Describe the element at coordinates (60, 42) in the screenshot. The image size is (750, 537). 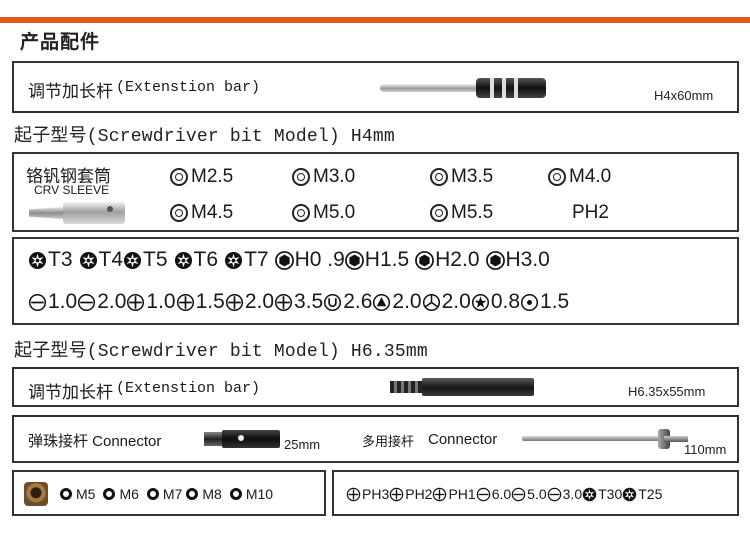
I see `page-title: 产品配件` at that location.